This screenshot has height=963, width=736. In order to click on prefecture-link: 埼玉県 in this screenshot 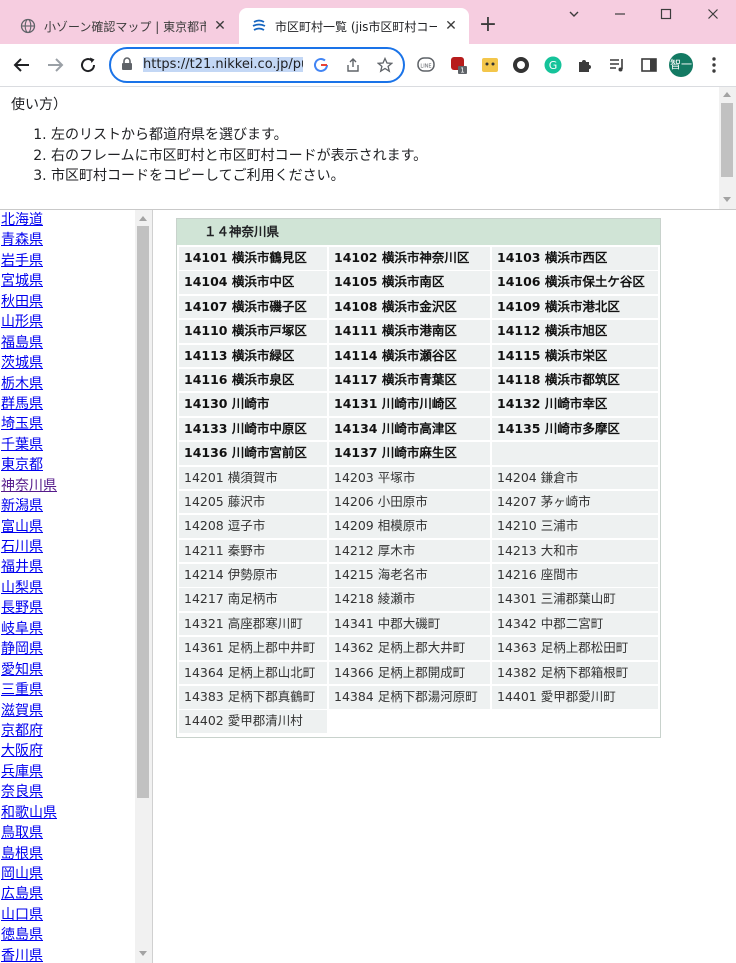, I will do `click(22, 424)`.